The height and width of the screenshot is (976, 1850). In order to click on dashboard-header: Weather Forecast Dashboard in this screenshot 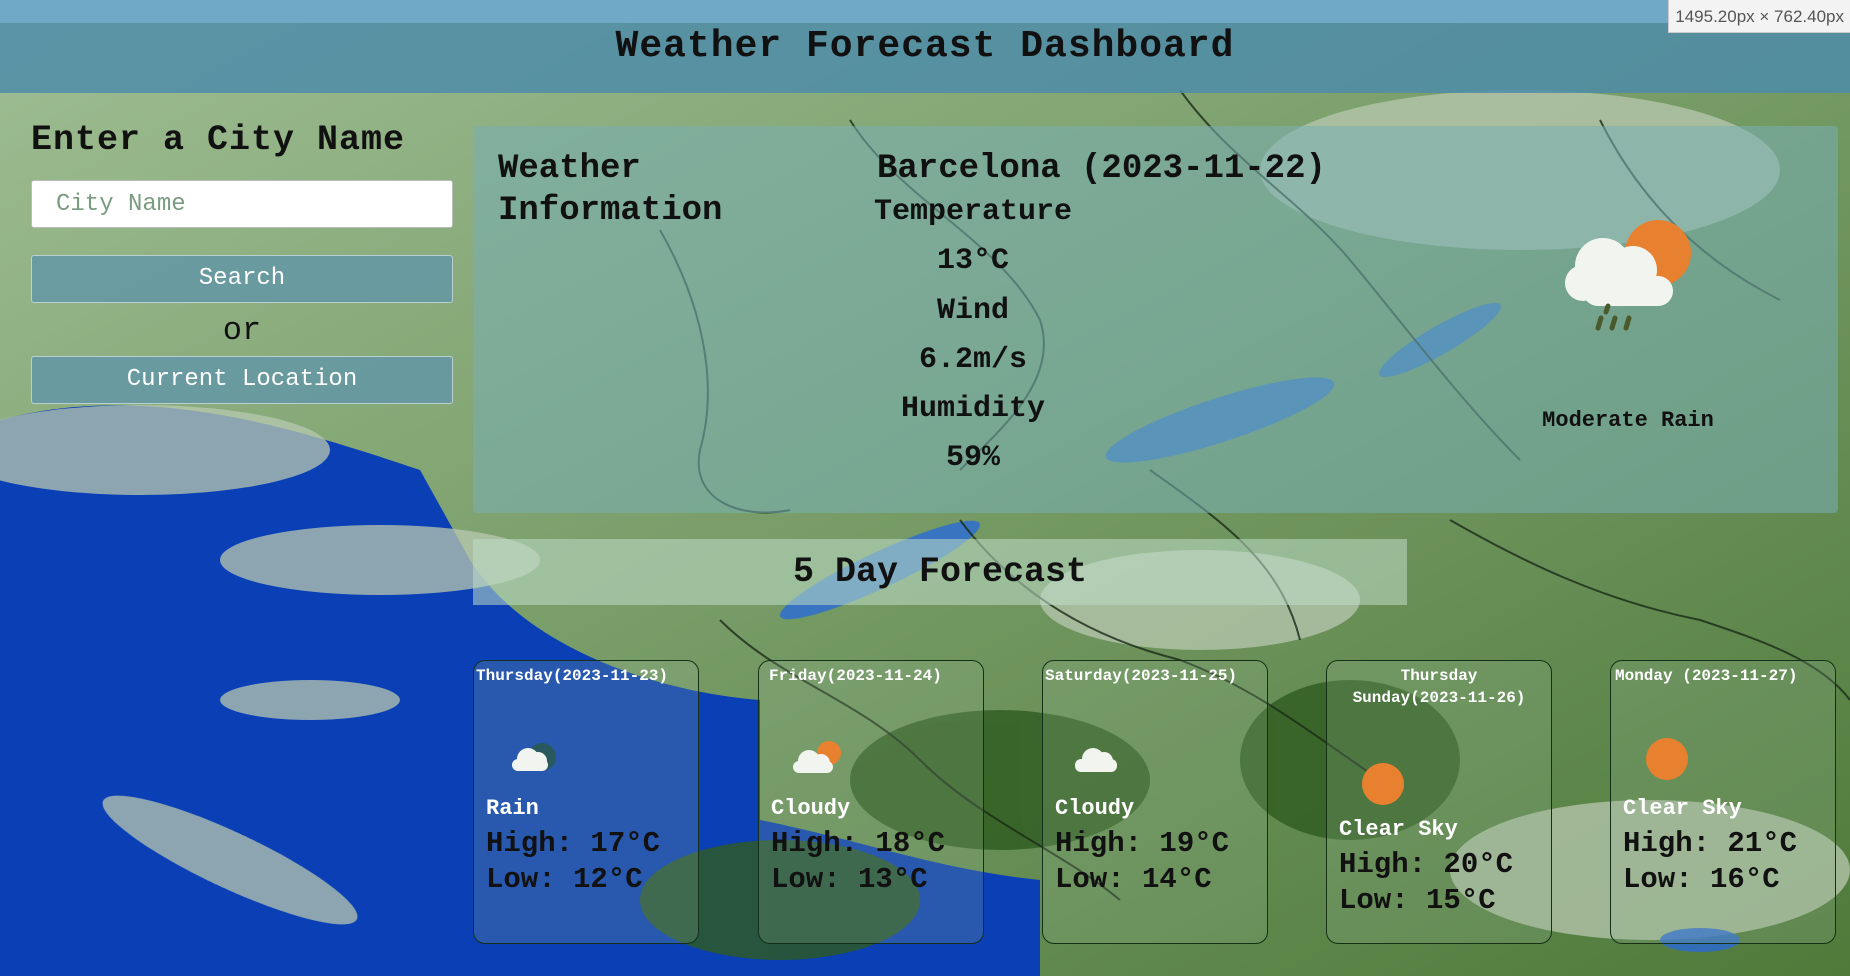, I will do `click(925, 58)`.